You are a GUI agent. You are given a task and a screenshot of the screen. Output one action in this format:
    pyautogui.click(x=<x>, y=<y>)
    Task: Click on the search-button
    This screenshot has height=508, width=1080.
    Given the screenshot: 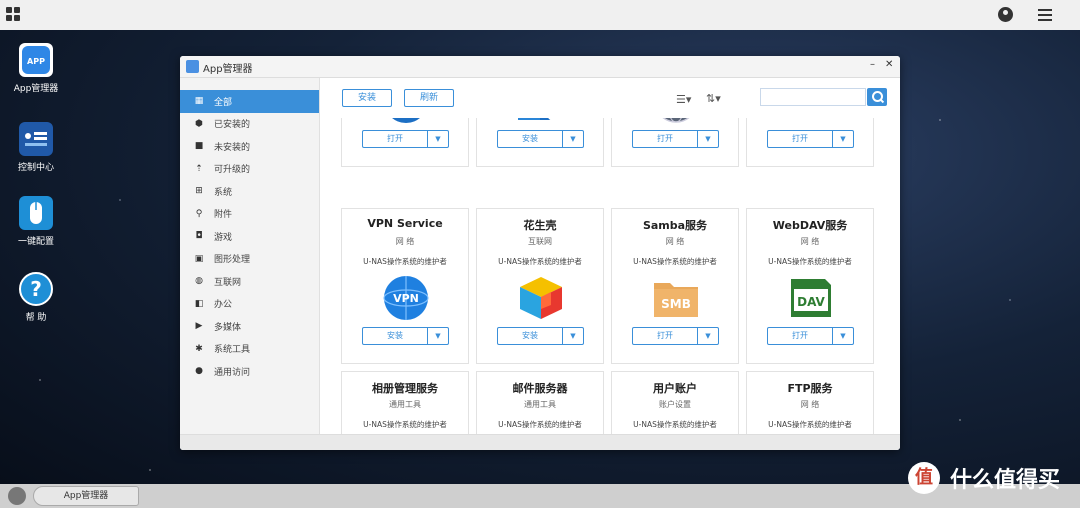 What is the action you would take?
    pyautogui.click(x=877, y=97)
    